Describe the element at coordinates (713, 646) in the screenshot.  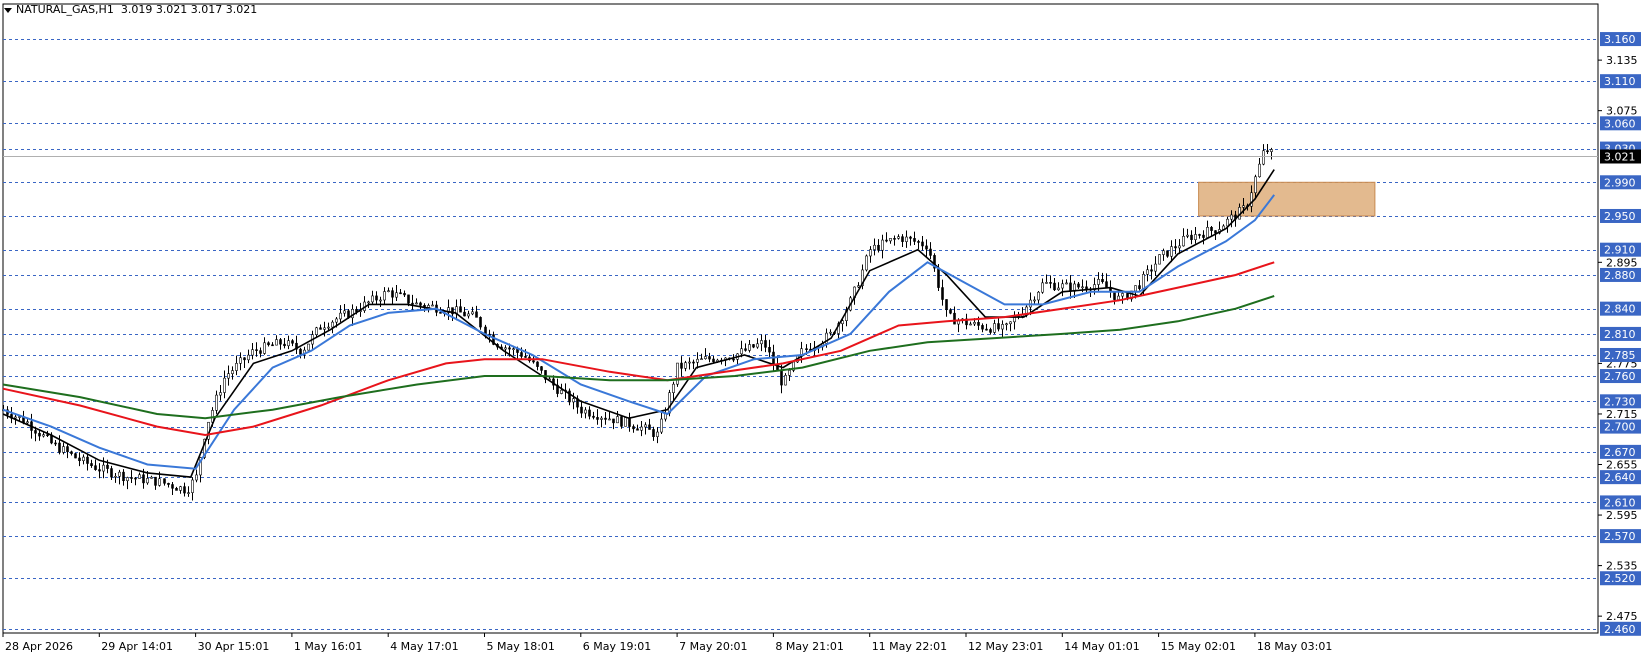
I see `time-label: 7 May 20:01` at that location.